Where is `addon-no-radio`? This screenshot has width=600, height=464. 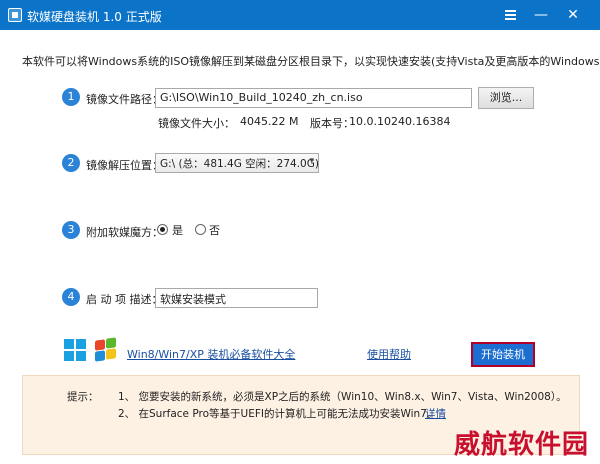
addon-no-radio is located at coordinates (200, 229).